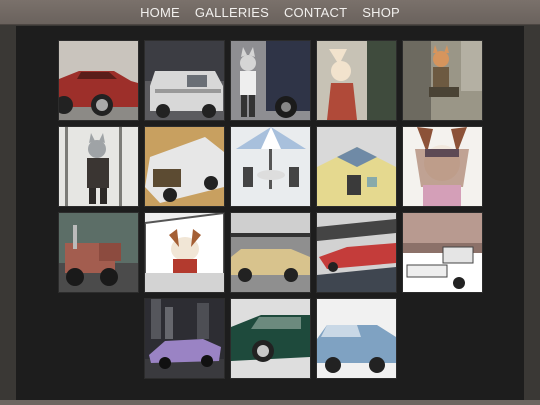  I want to click on gallery-thumb-red-car-on-street, so click(356, 252).